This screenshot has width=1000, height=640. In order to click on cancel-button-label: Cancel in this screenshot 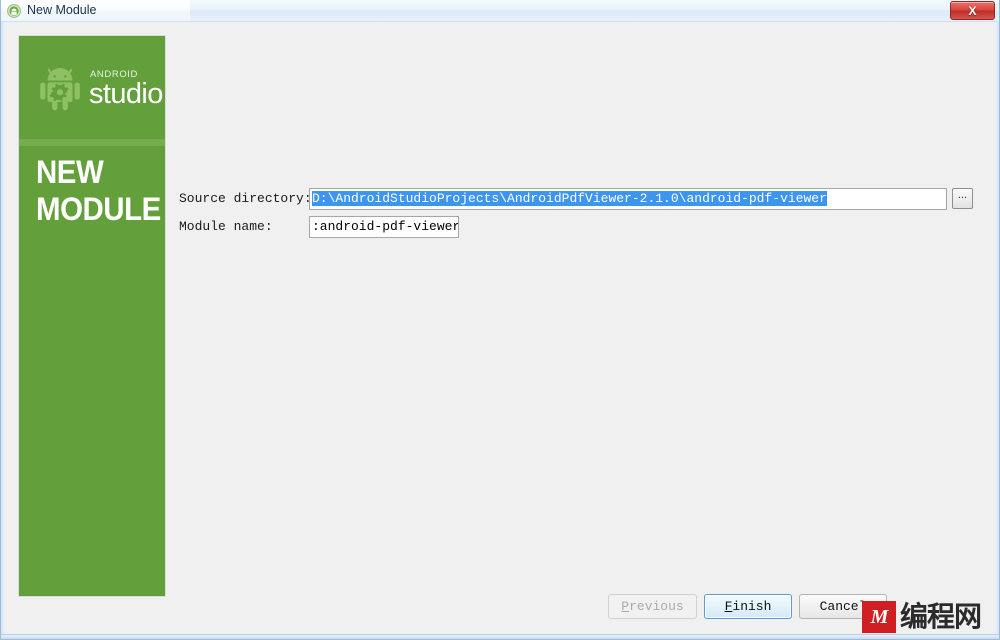, I will do `click(843, 606)`.